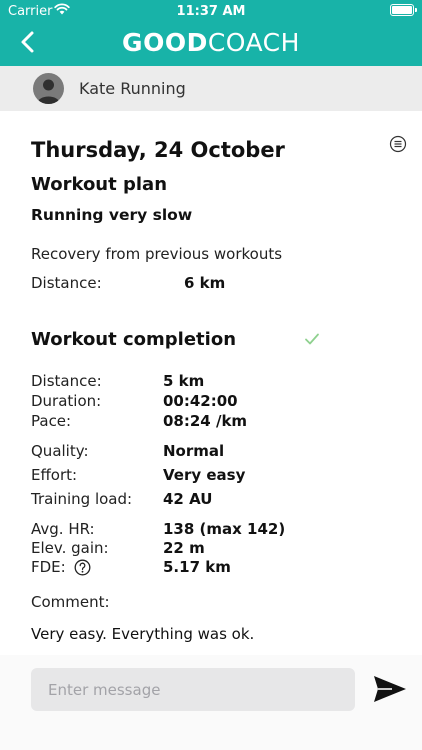 This screenshot has width=422, height=750. I want to click on completion-heading: Workout completion, so click(134, 339).